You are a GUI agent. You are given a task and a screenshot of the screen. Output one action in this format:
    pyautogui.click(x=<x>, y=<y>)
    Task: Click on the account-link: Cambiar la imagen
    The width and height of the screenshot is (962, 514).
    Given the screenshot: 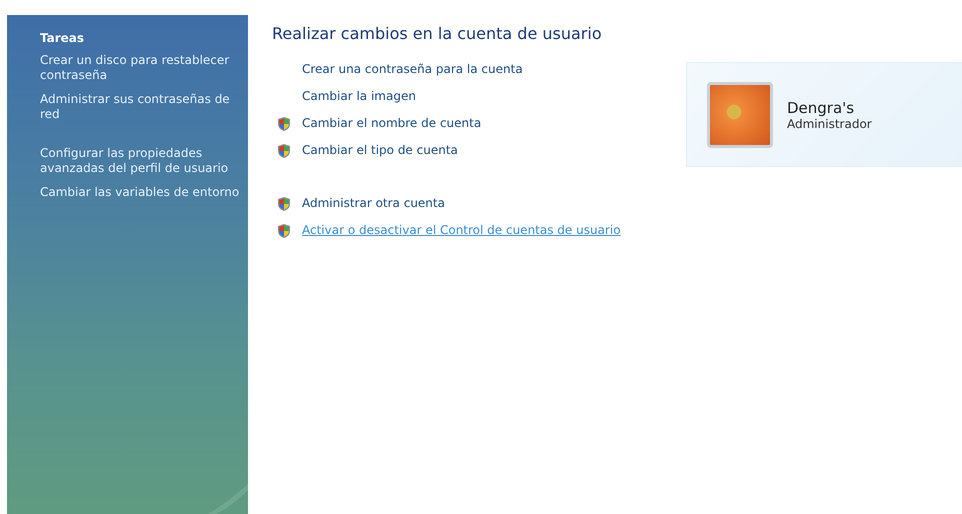 What is the action you would take?
    pyautogui.click(x=359, y=96)
    